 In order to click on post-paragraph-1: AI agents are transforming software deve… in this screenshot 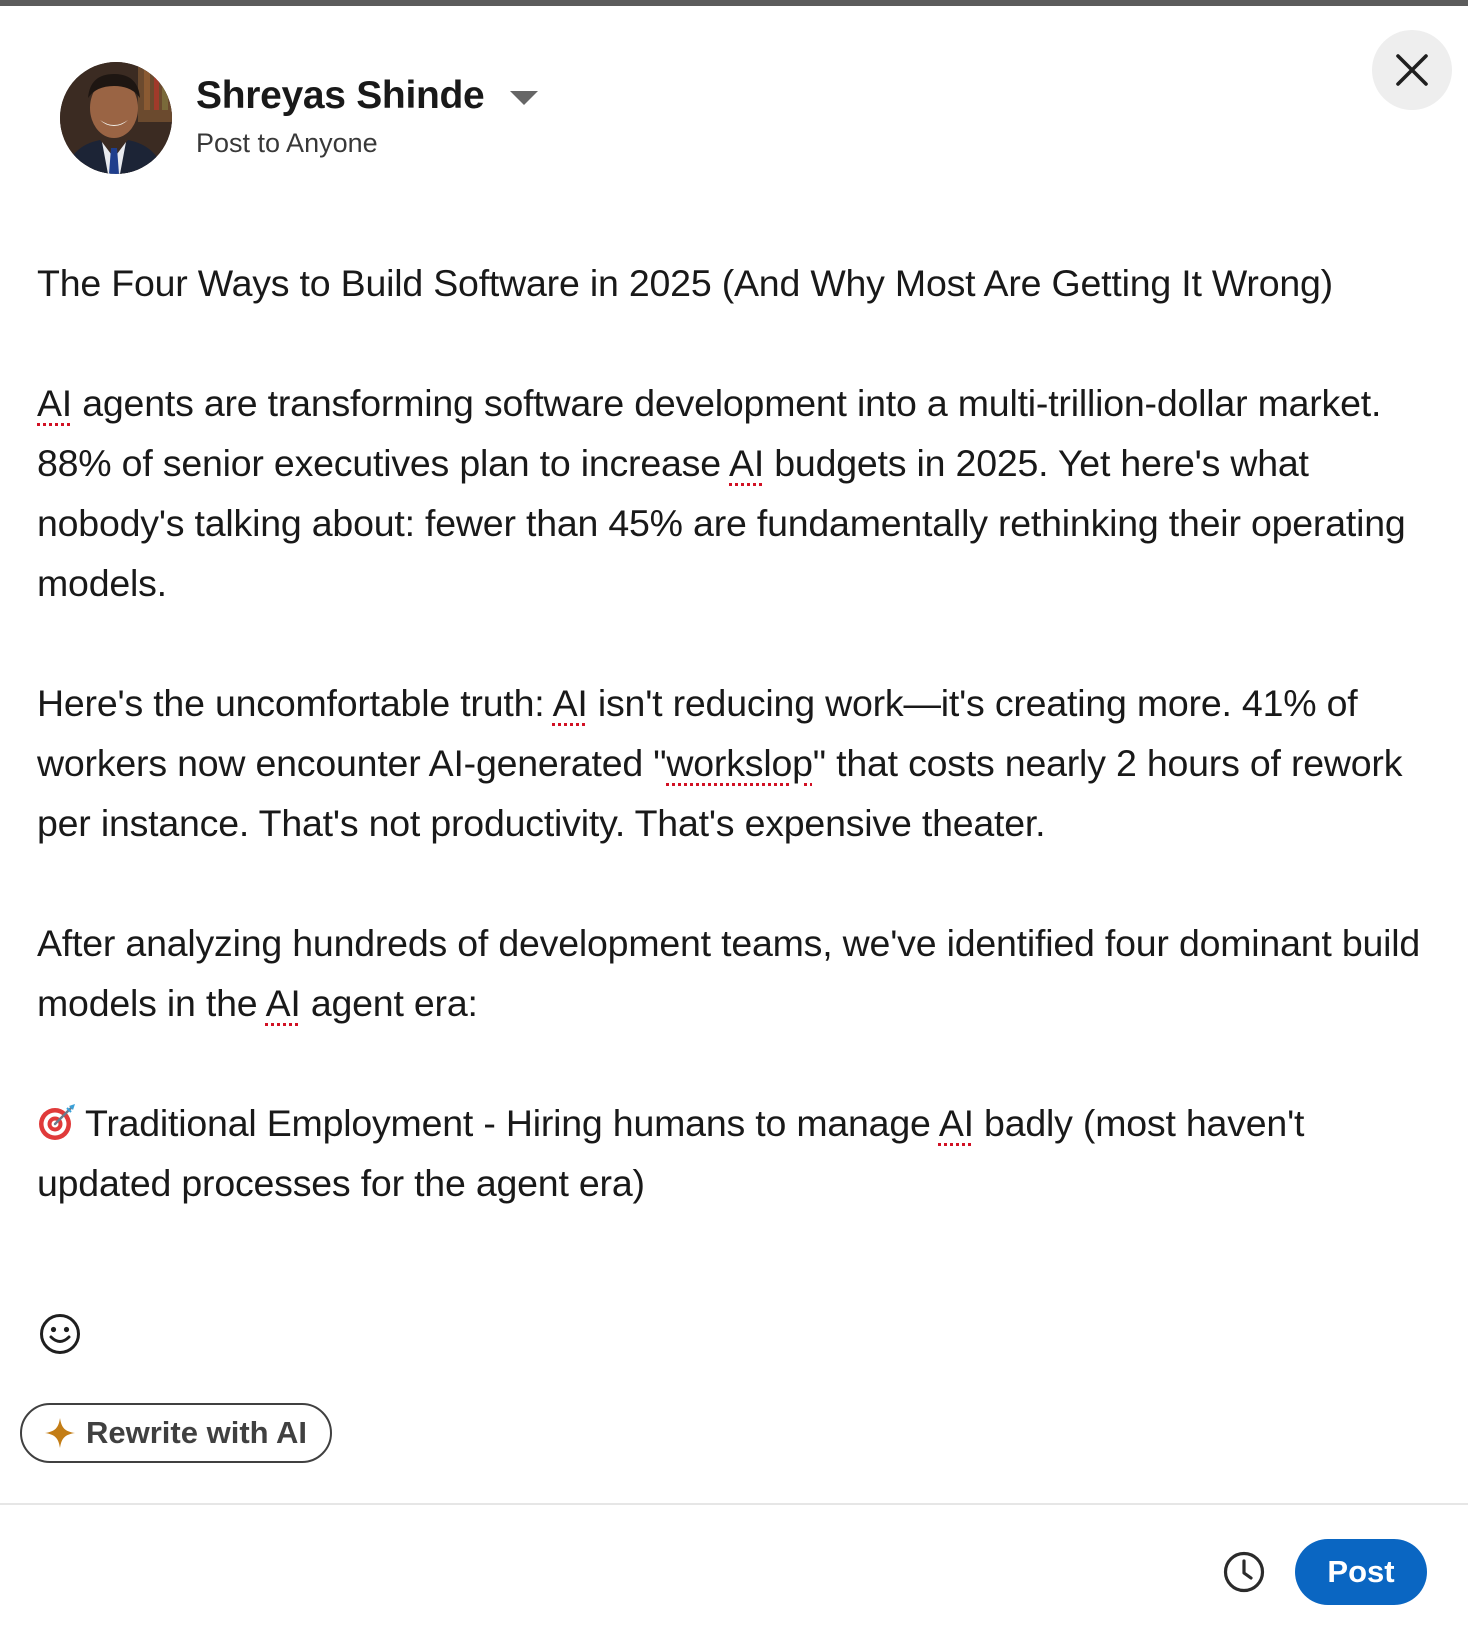, I will do `click(721, 493)`.